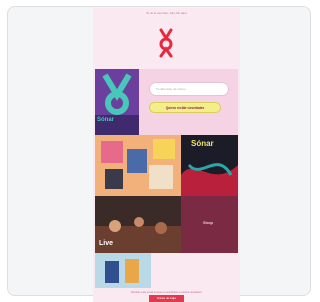 Image resolution: width=320 pixels, height=302 pixels. What do you see at coordinates (106, 243) in the screenshot?
I see `promo-title-5: Live` at bounding box center [106, 243].